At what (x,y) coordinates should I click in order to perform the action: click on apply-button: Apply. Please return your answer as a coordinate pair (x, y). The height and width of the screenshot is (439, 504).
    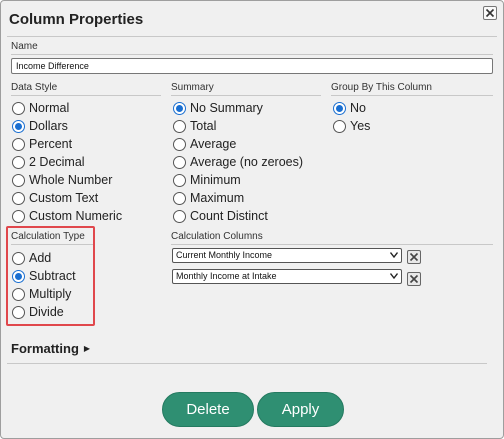
    Looking at the image, I should click on (300, 409).